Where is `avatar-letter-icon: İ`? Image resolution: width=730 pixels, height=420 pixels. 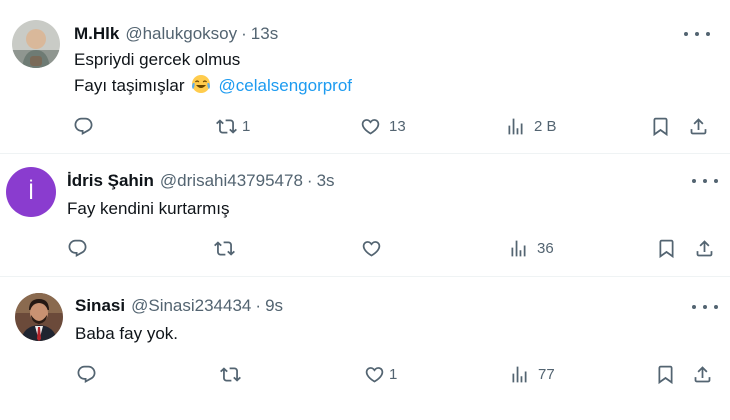
avatar-letter-icon: İ is located at coordinates (31, 192).